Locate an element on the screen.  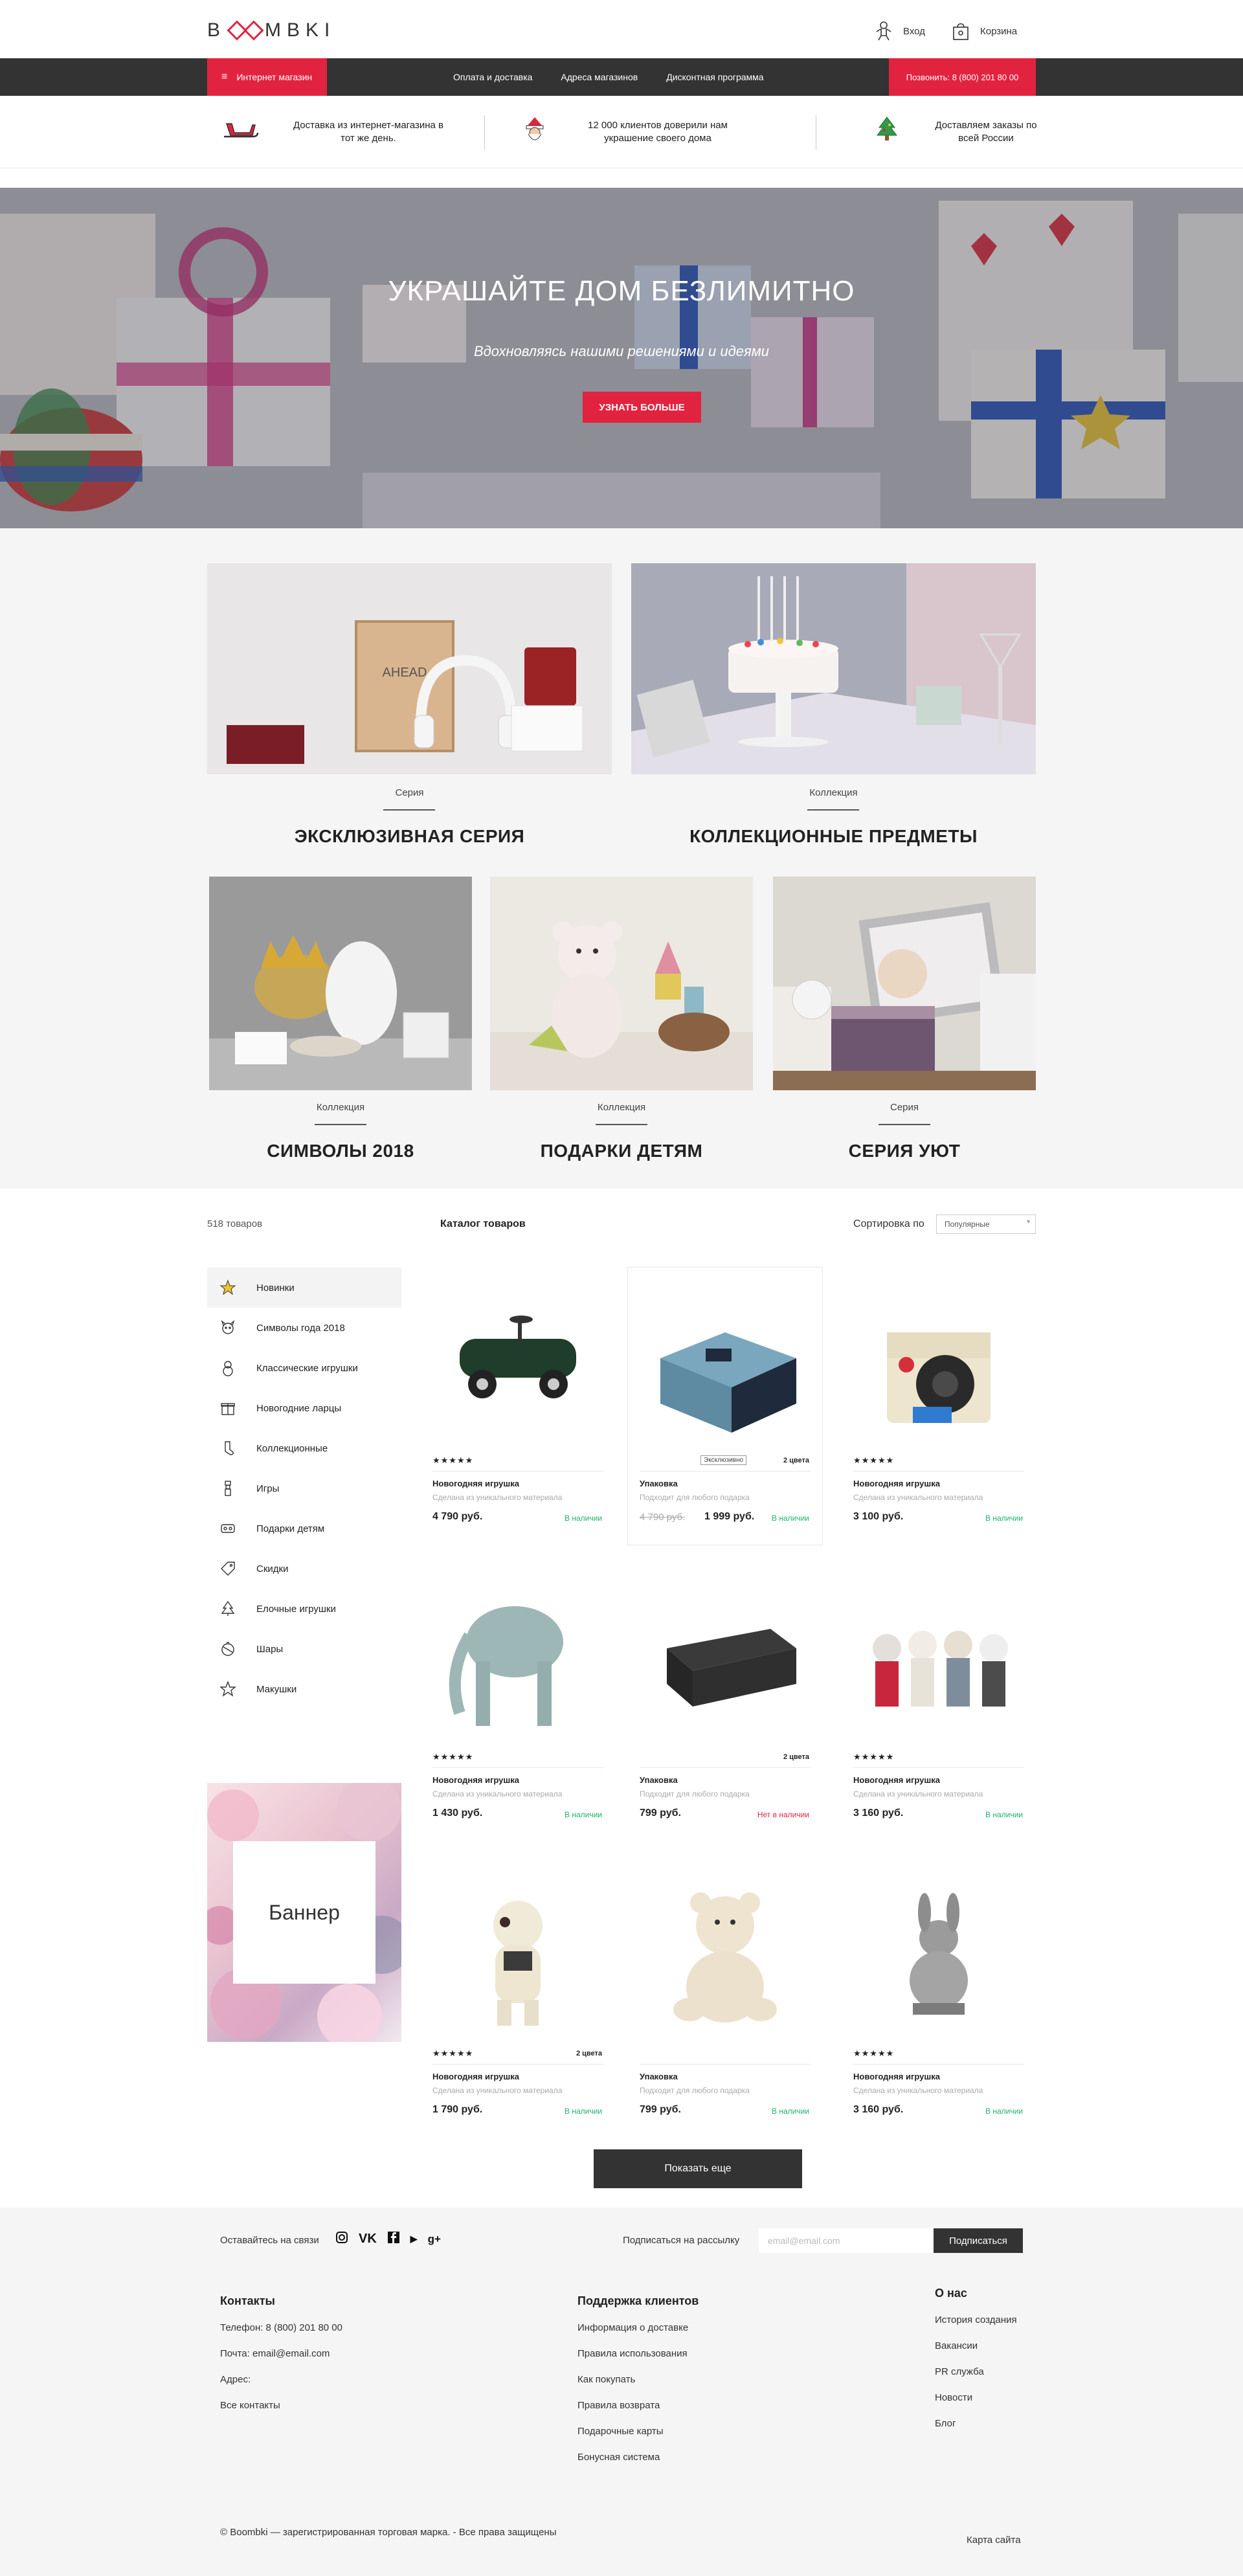
category-tree-toys: Елочные игрушки is located at coordinates (304, 1609).